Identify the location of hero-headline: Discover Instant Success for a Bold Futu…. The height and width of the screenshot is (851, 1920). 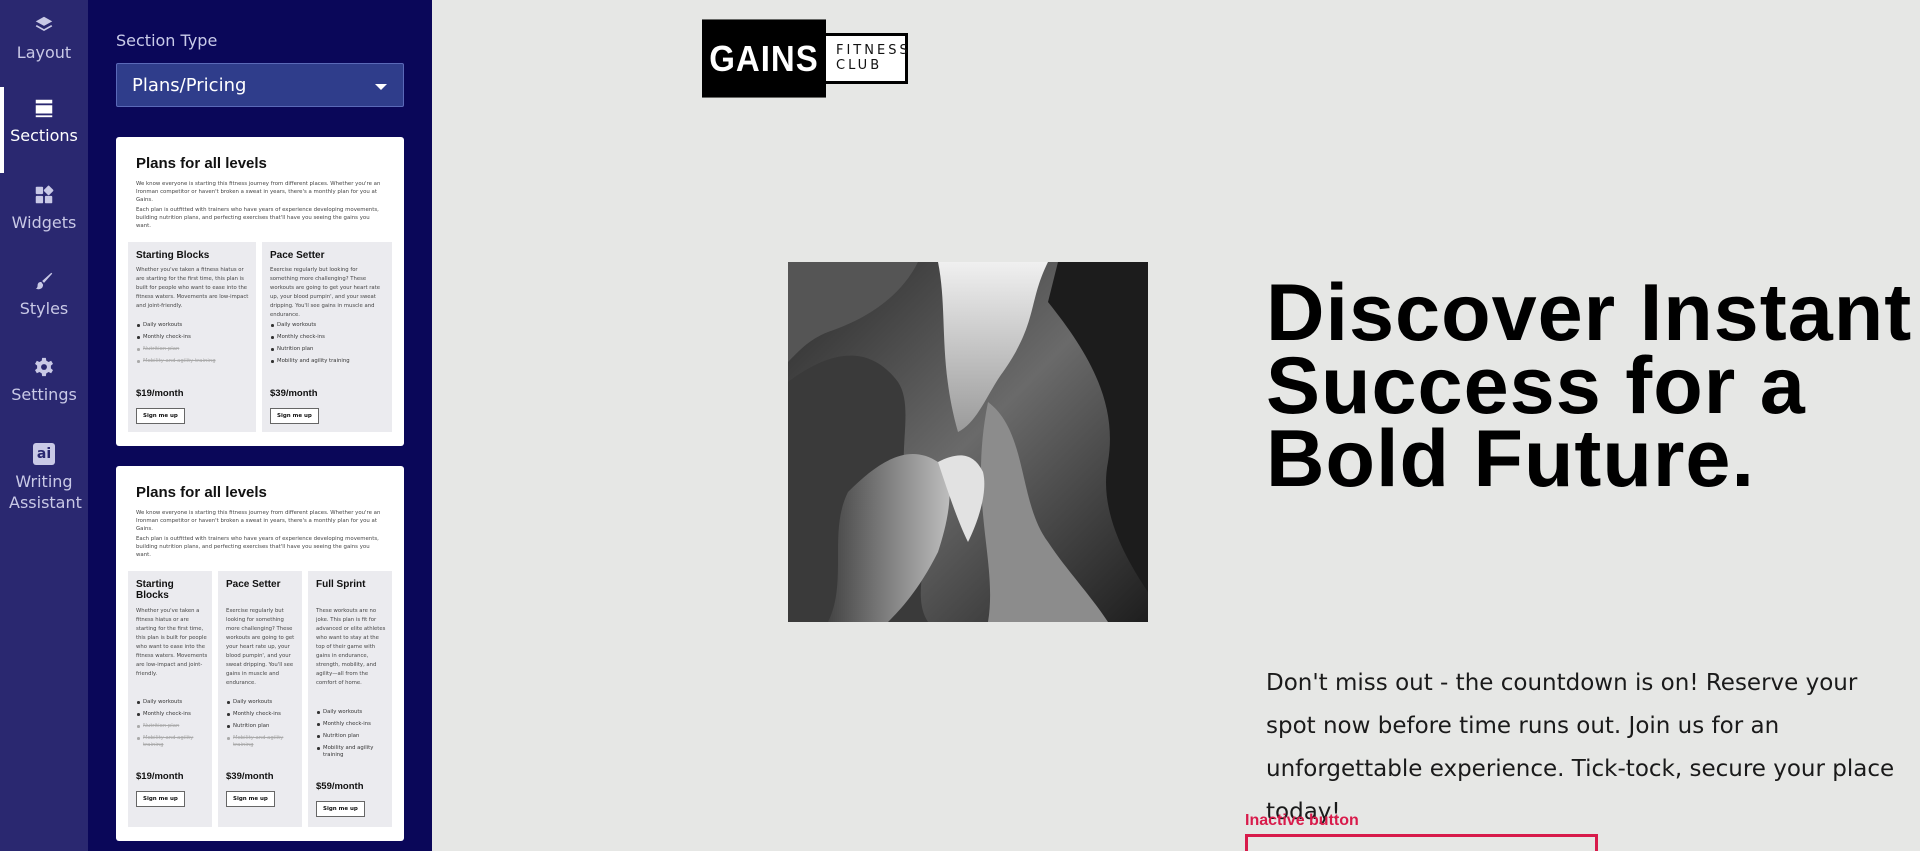
(1591, 386).